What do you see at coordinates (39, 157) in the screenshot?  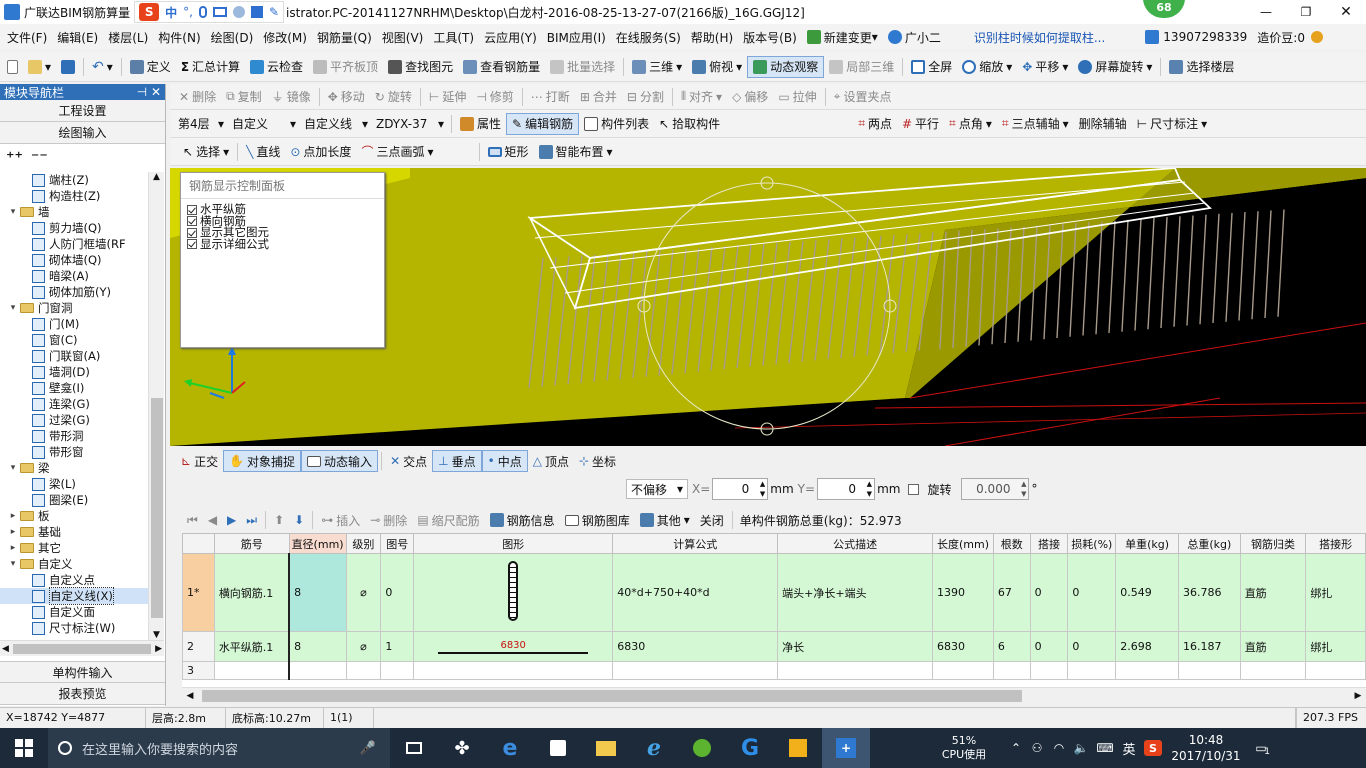 I see `collapse-all-icon: ⁻⁻` at bounding box center [39, 157].